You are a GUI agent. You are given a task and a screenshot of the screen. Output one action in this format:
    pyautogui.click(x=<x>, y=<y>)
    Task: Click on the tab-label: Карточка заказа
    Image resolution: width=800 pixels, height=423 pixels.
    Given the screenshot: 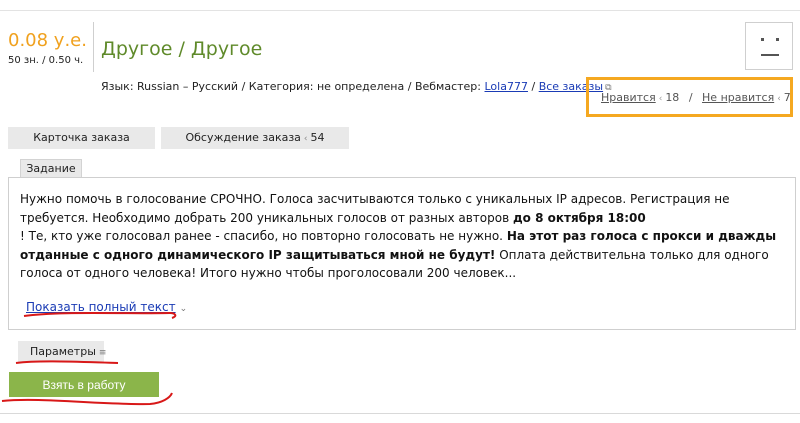 What is the action you would take?
    pyautogui.click(x=81, y=137)
    